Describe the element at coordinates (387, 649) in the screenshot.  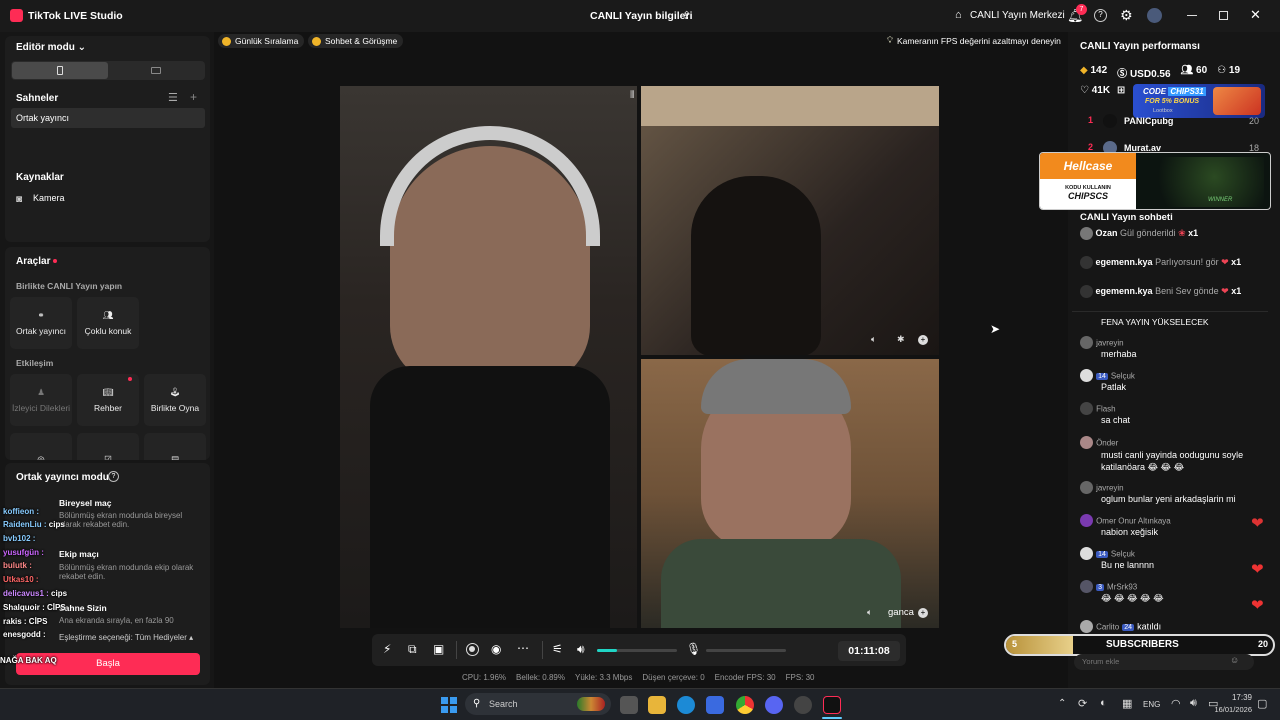
I see `magic-wand-icon: ⚡︎` at that location.